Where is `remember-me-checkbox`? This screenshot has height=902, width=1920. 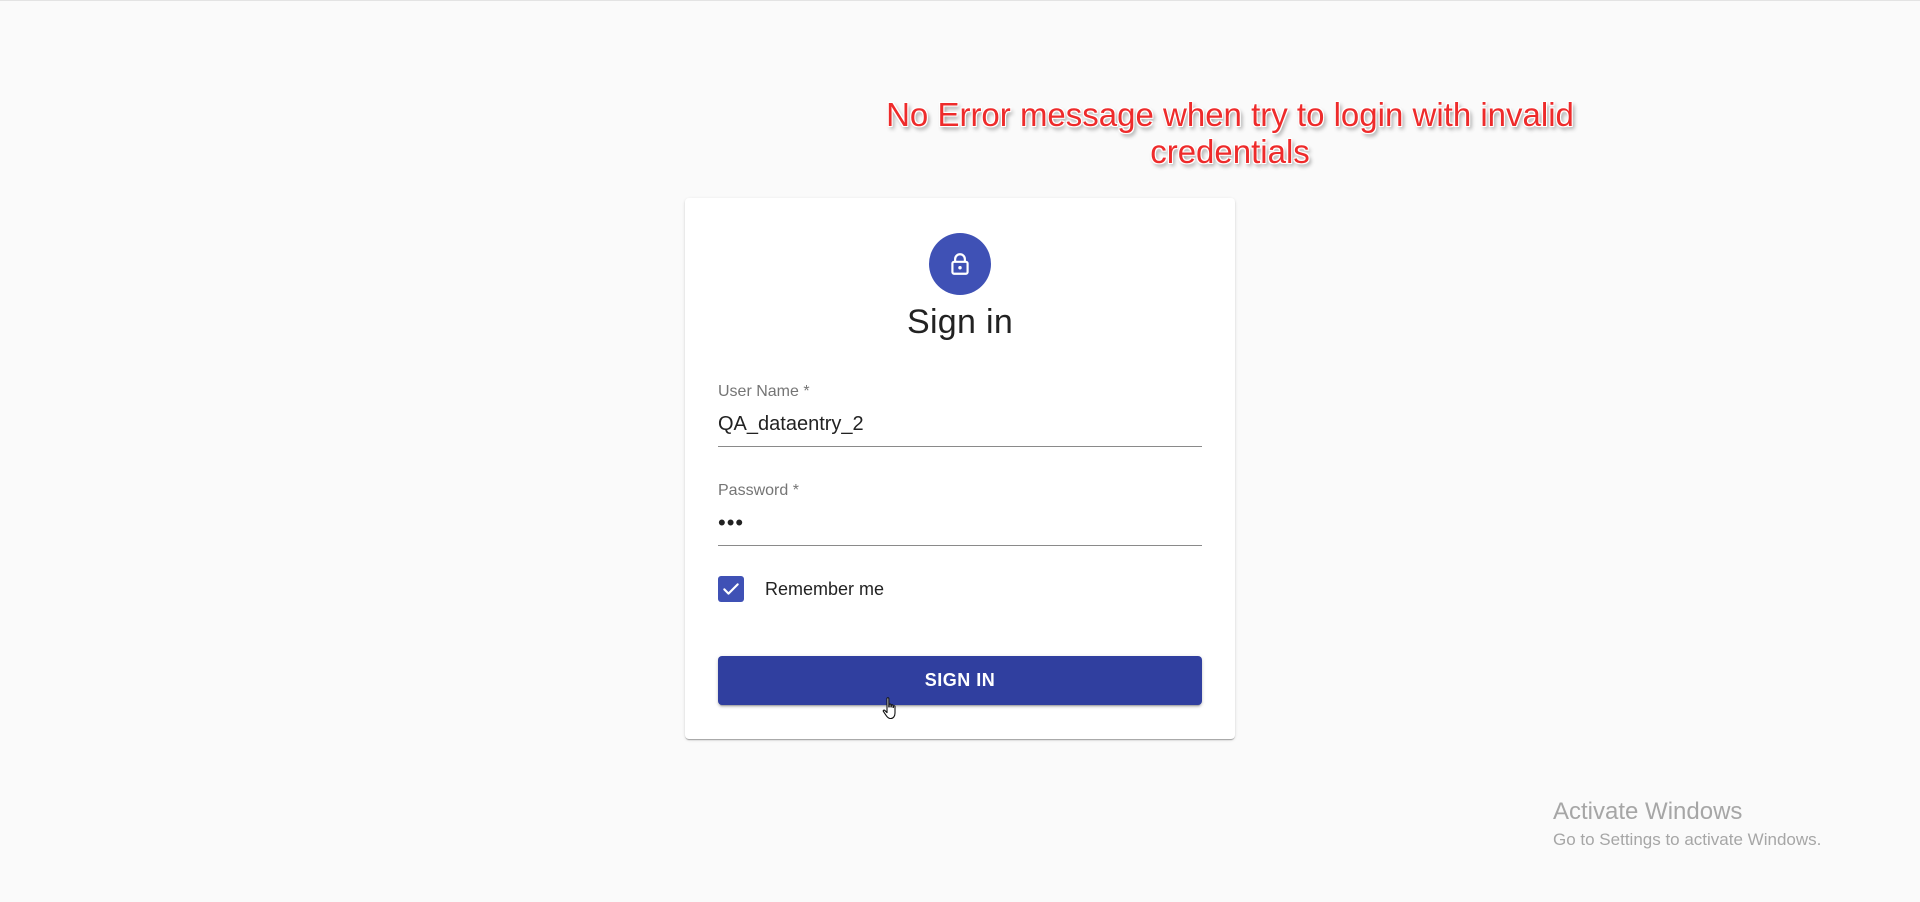
remember-me-checkbox is located at coordinates (731, 589).